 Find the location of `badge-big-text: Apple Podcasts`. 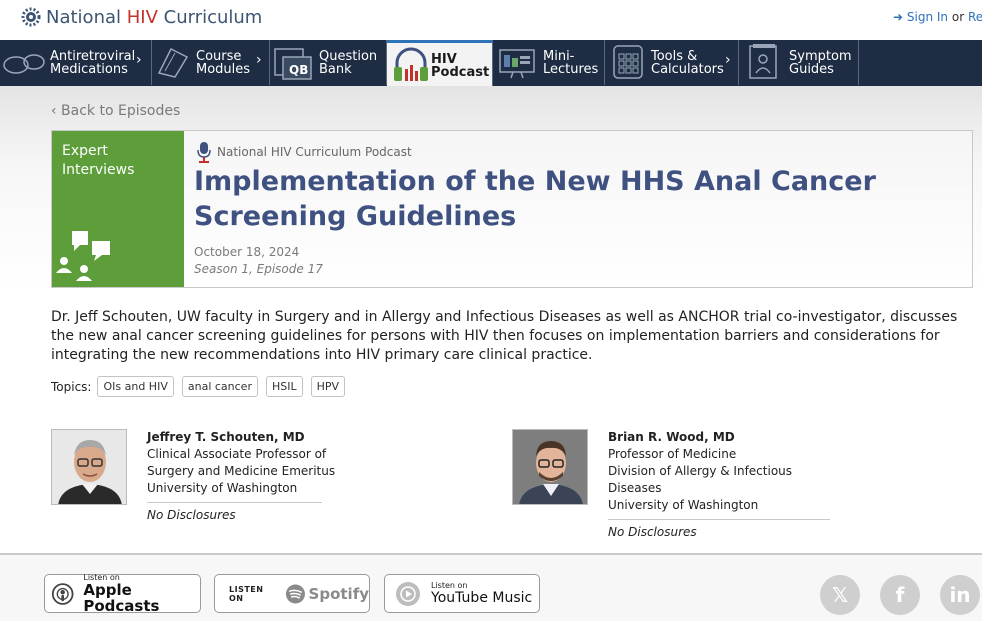

badge-big-text: Apple Podcasts is located at coordinates (121, 598).